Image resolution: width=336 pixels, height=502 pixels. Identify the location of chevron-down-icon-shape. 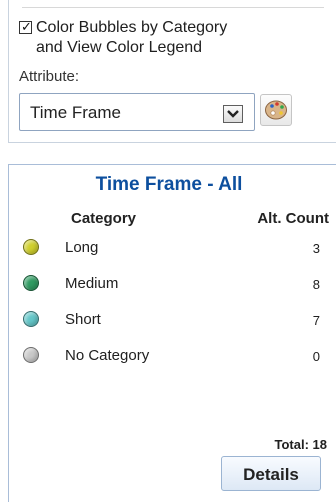
(233, 114).